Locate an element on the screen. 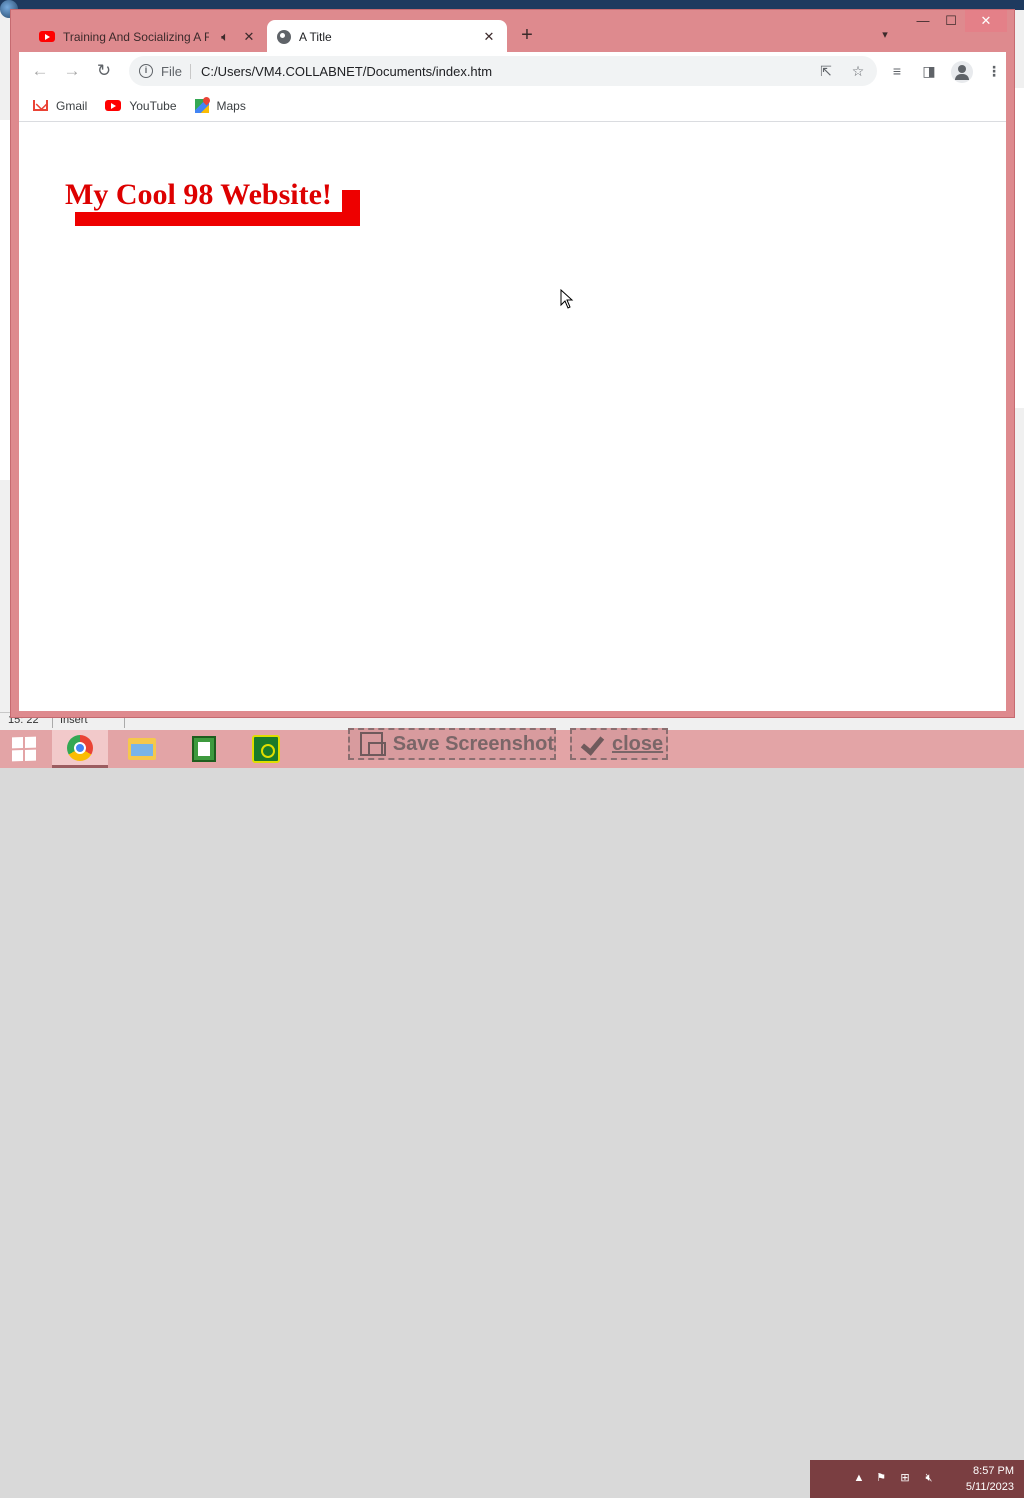  taskbar-app is located at coordinates (266, 749).